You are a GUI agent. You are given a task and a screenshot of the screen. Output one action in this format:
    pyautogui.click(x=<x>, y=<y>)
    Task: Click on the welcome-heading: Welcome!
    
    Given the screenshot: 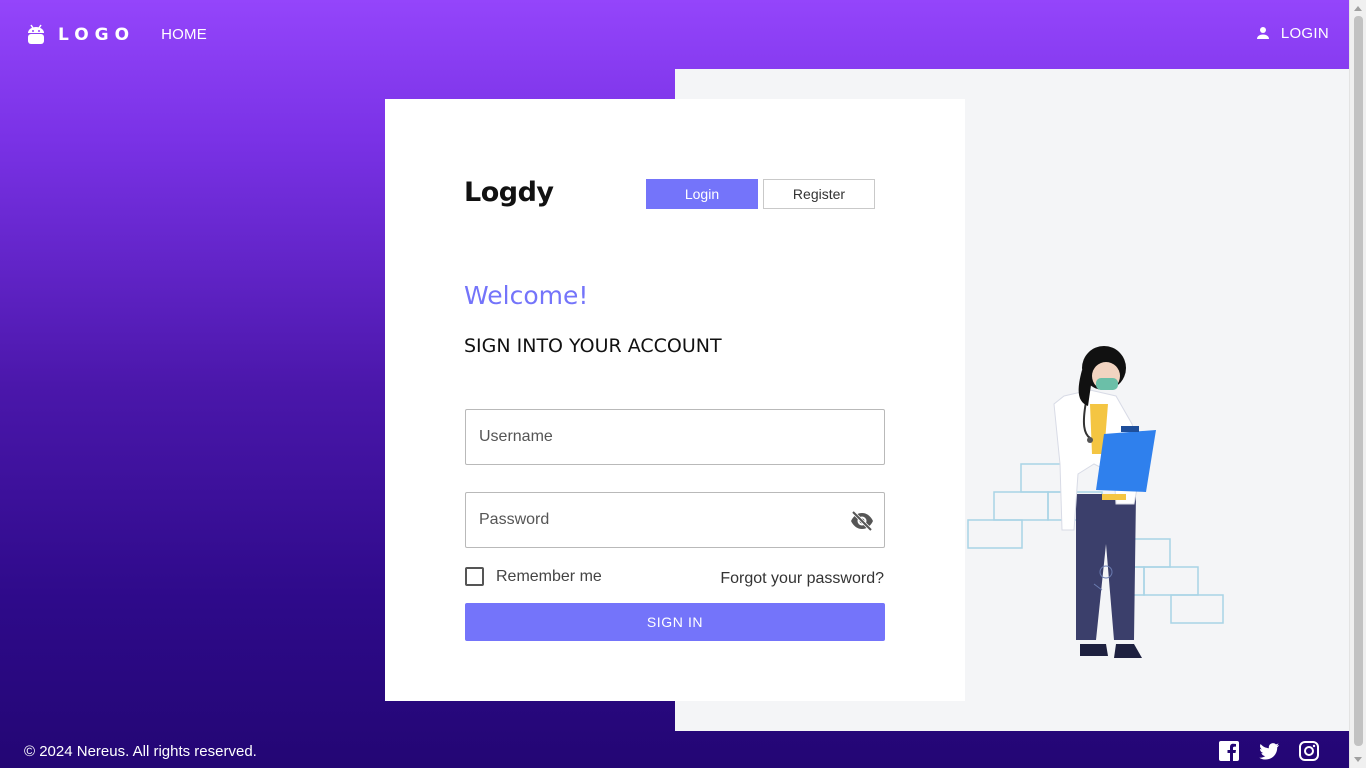 What is the action you would take?
    pyautogui.click(x=526, y=295)
    